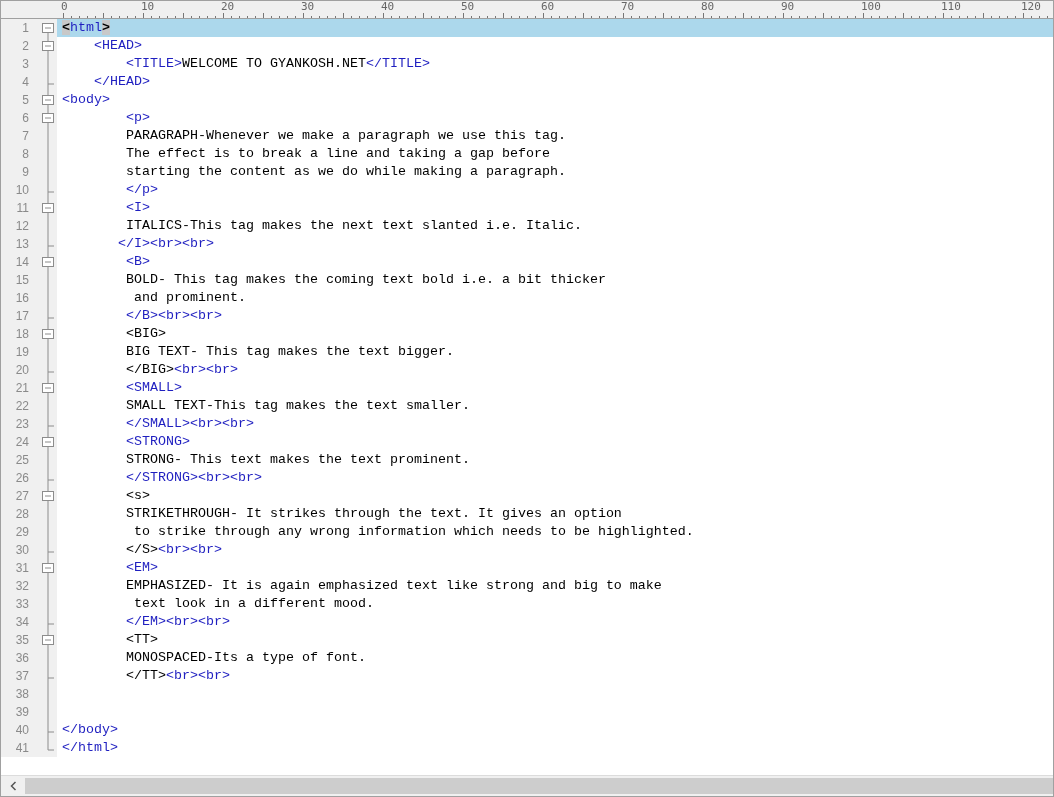 The image size is (1054, 797). What do you see at coordinates (21, 730) in the screenshot?
I see `line-number: 40` at bounding box center [21, 730].